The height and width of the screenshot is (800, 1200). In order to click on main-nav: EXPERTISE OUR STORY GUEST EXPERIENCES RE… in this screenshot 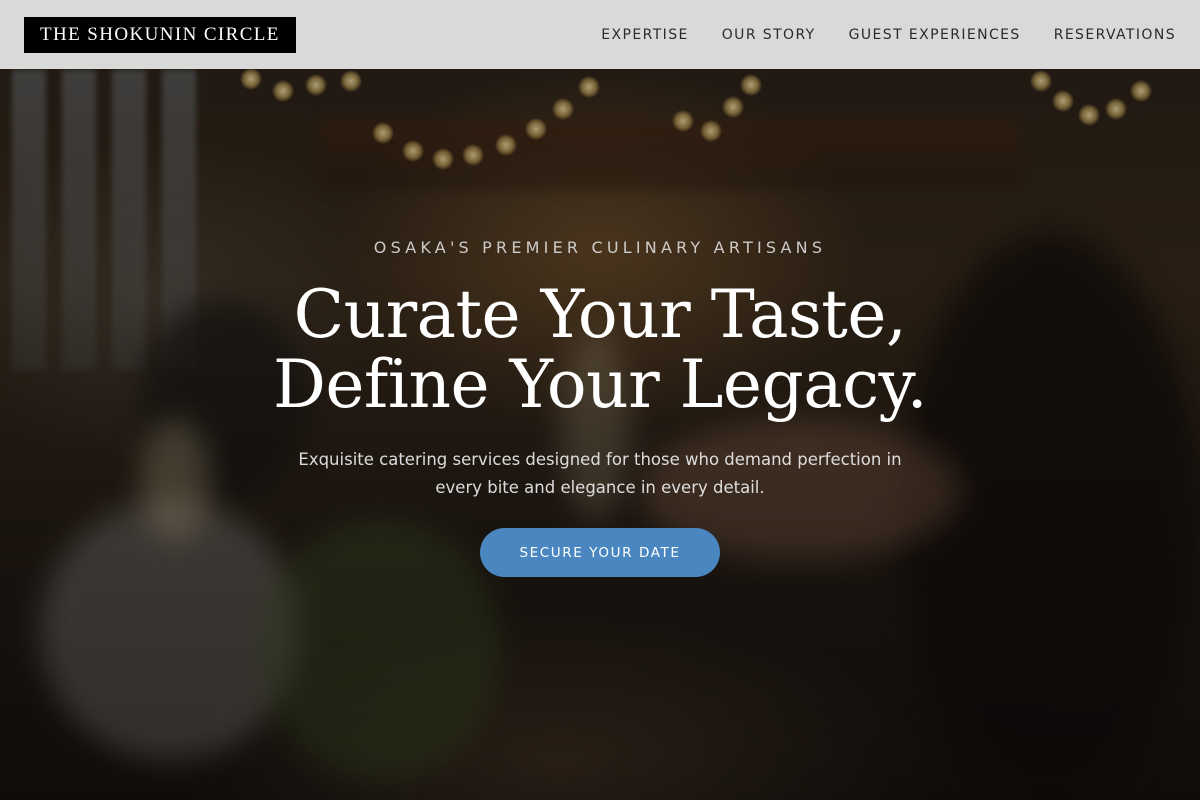, I will do `click(888, 35)`.